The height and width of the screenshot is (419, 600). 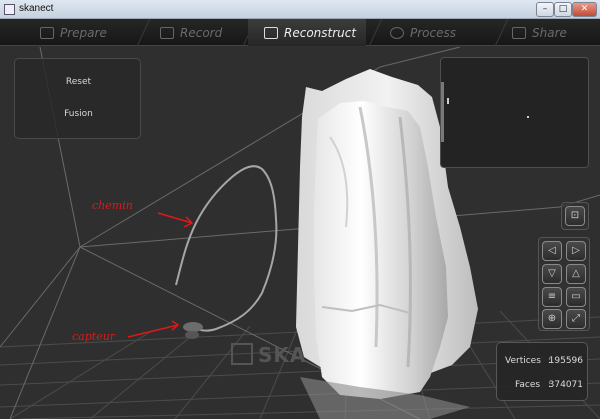 What do you see at coordinates (397, 32) in the screenshot?
I see `gears-icon` at bounding box center [397, 32].